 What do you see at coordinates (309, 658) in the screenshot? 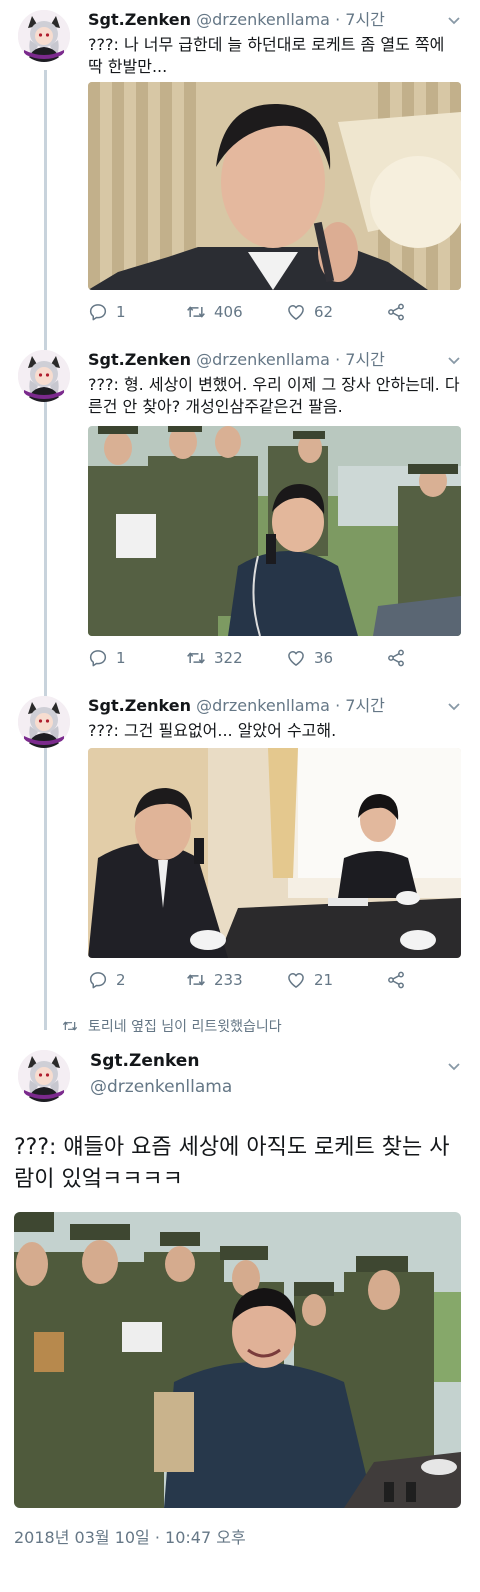
I see `like-button: 36` at bounding box center [309, 658].